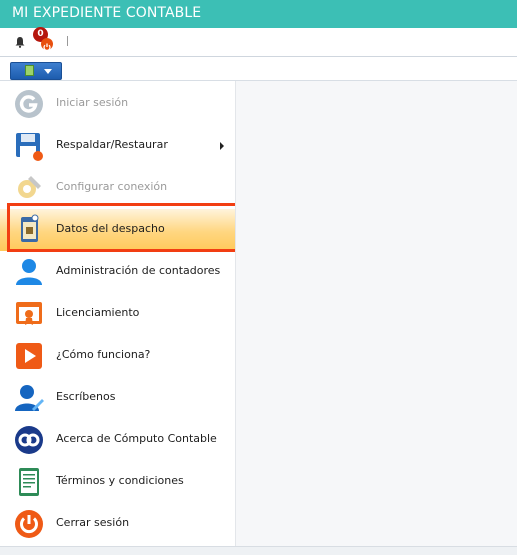 The width and height of the screenshot is (517, 555). I want to click on menu-item-label: Términos y condiciones, so click(120, 480).